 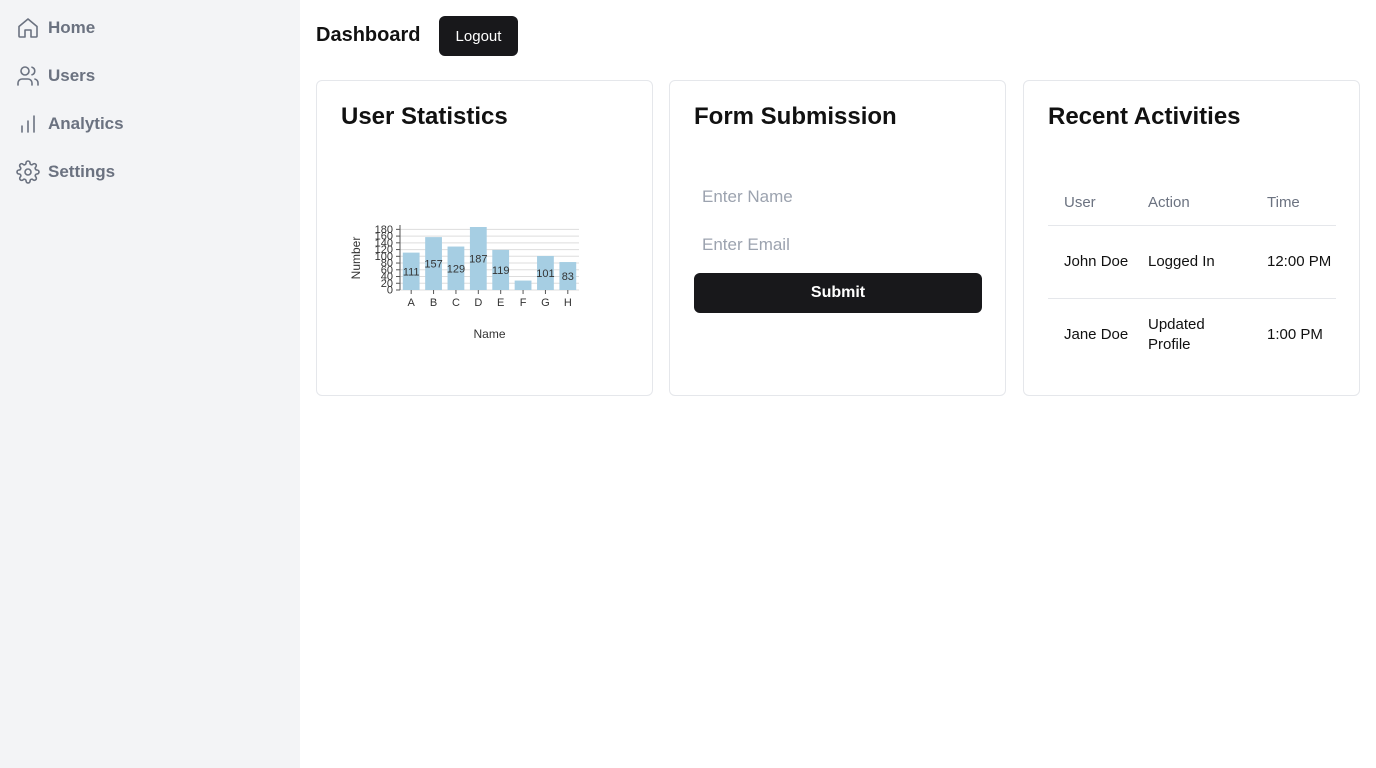 What do you see at coordinates (523, 303) in the screenshot?
I see `x-tick-label: F` at bounding box center [523, 303].